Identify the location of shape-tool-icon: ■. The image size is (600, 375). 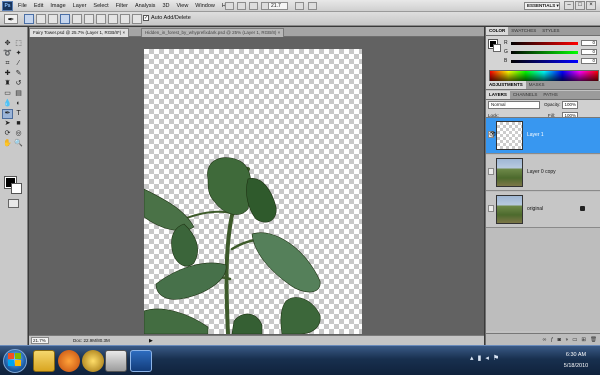
(18, 124).